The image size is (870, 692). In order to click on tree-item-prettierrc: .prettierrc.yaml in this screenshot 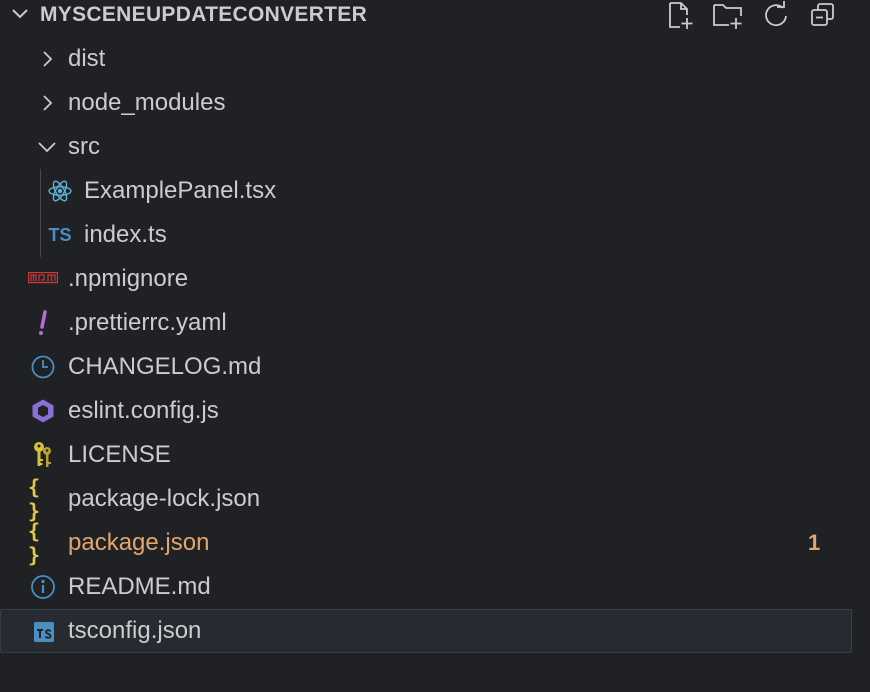, I will do `click(426, 323)`.